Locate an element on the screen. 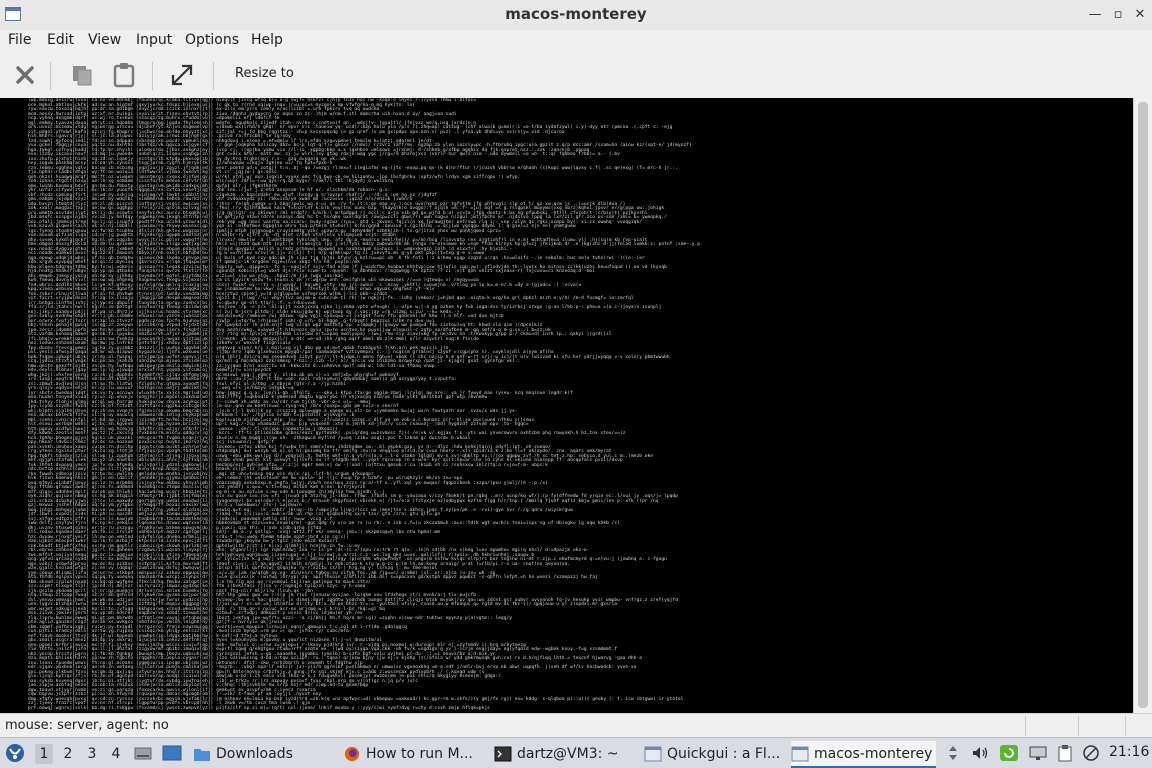 The height and width of the screenshot is (768, 1152). menu-file: File is located at coordinates (19, 40).